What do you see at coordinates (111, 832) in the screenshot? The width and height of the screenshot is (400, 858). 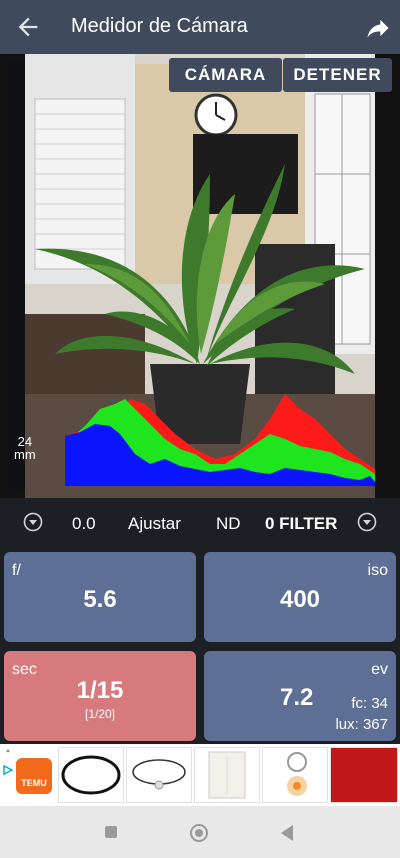 I see `nav-square-icon` at bounding box center [111, 832].